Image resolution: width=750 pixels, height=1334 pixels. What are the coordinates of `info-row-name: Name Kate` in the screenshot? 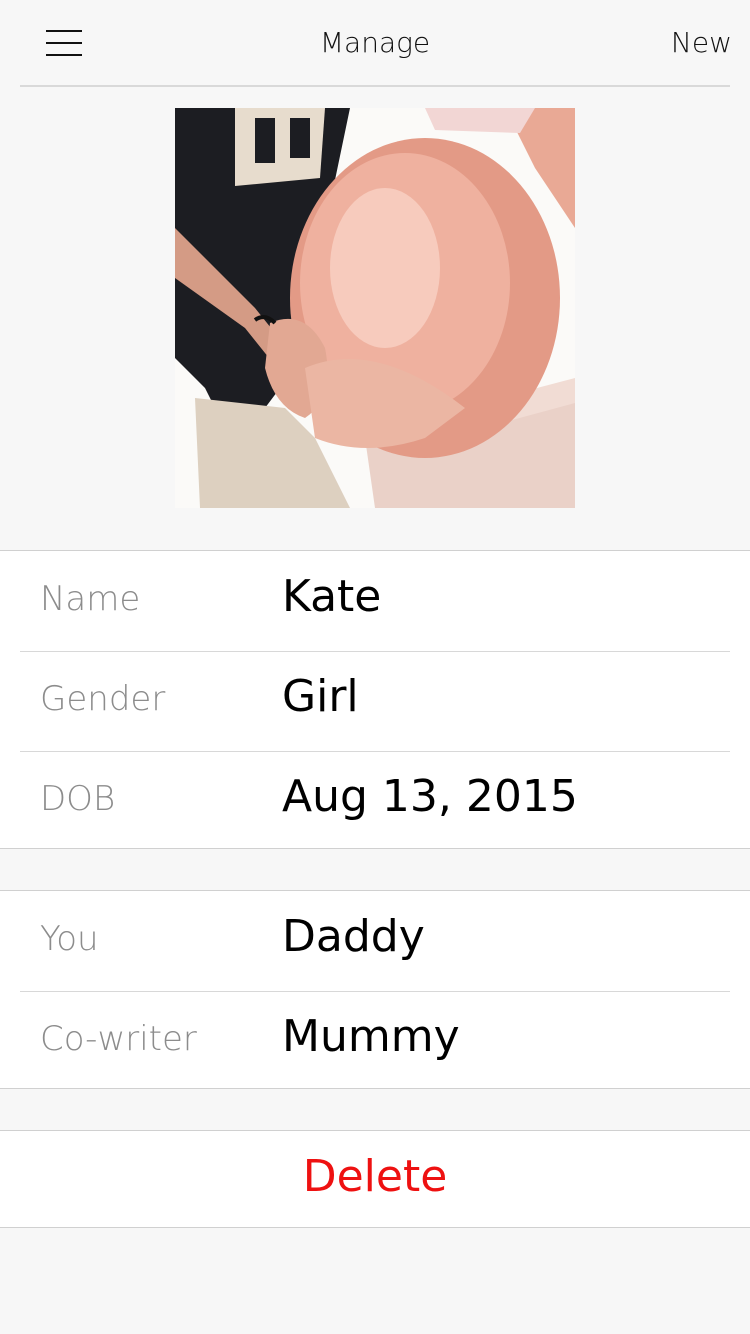 It's located at (375, 601).